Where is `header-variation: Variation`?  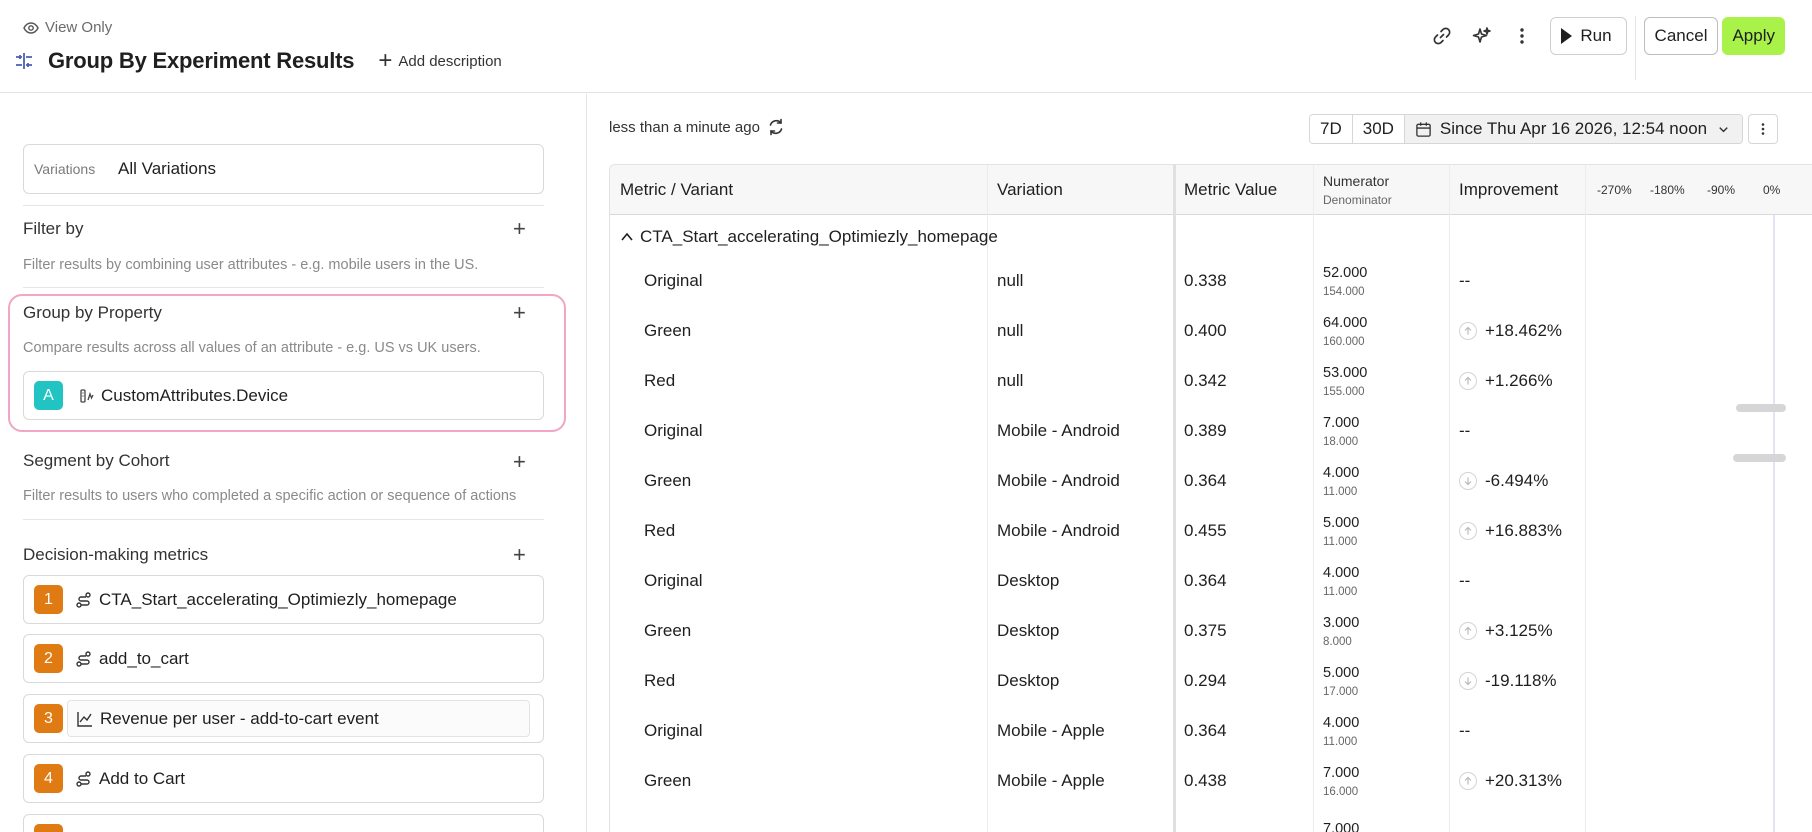
header-variation: Variation is located at coordinates (1030, 190).